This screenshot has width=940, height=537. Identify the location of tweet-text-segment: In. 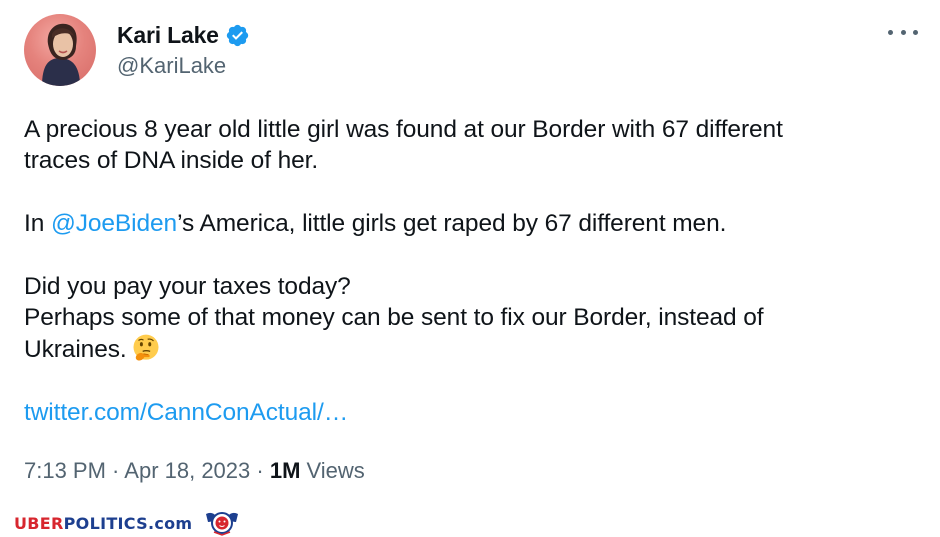
(37, 223).